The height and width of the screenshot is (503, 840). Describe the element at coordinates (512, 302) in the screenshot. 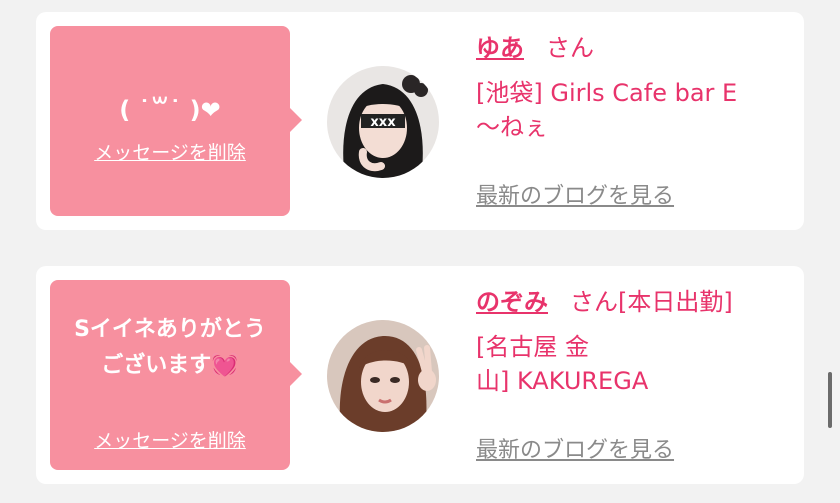

I see `sender-name-link: のぞみ` at that location.